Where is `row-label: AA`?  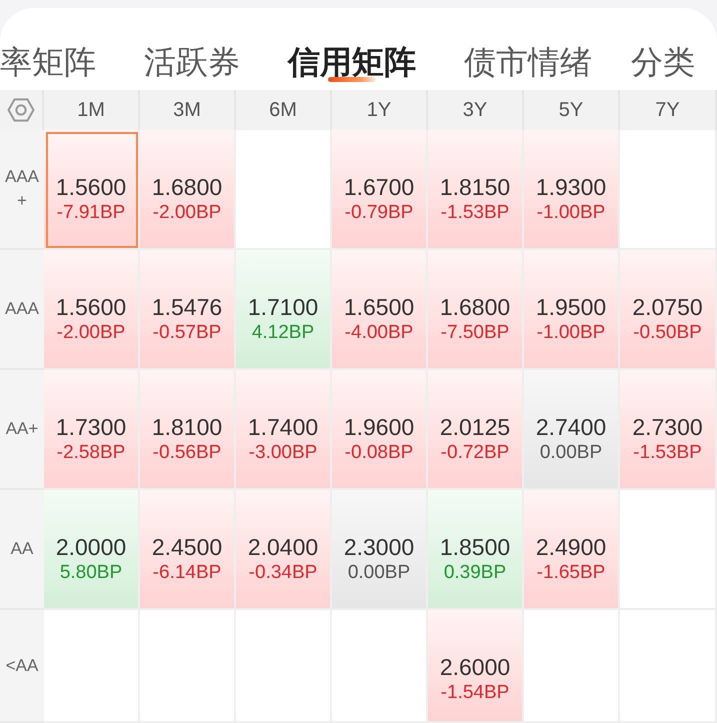
row-label: AA is located at coordinates (22, 550).